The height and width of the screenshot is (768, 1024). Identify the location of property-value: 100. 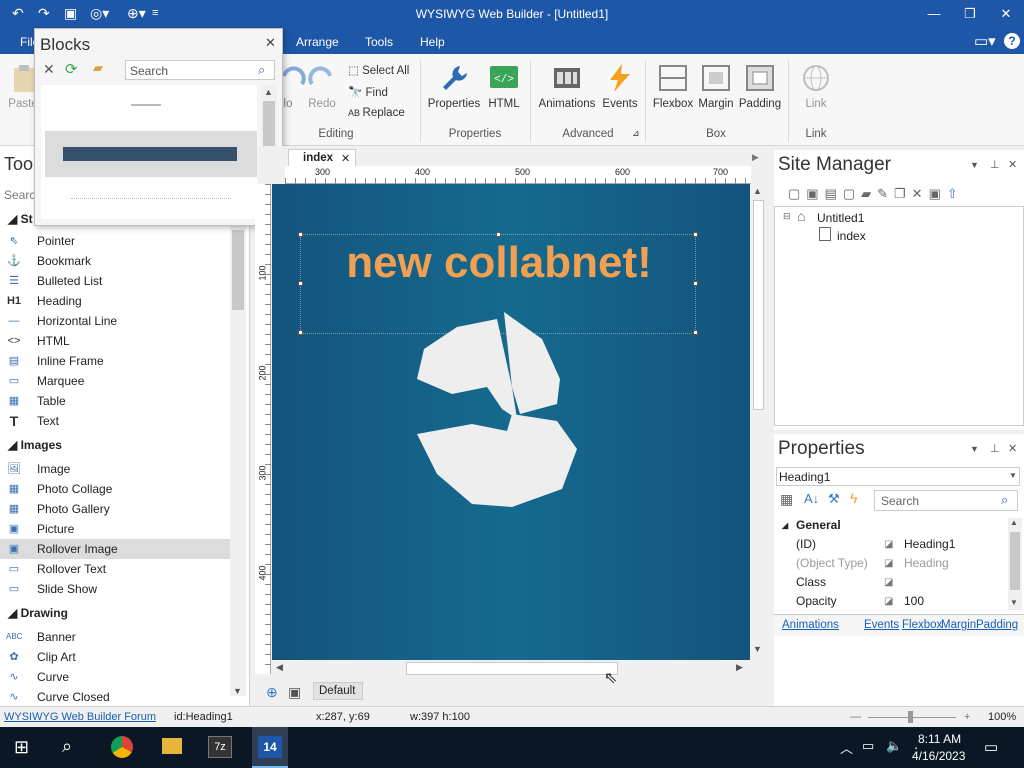
(914, 601).